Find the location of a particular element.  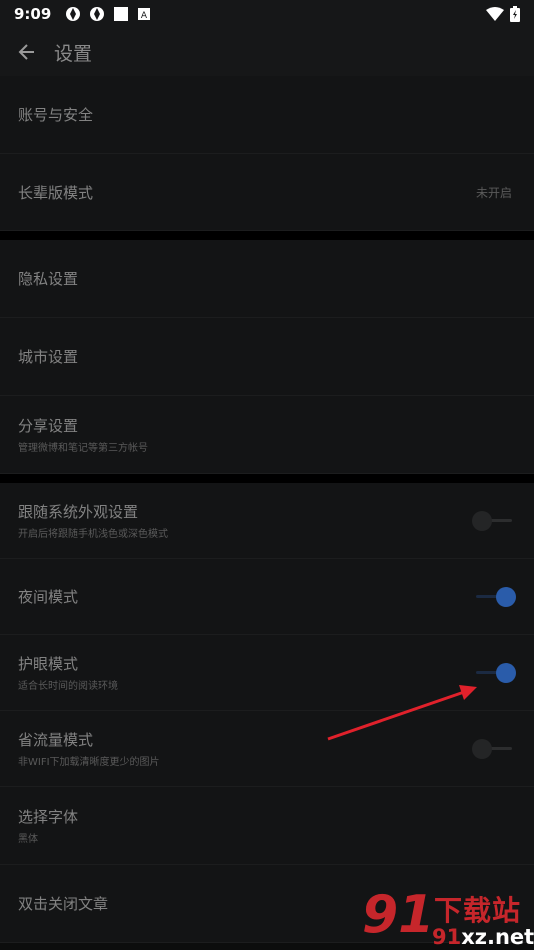

svg-text: A is located at coordinates (144, 16).